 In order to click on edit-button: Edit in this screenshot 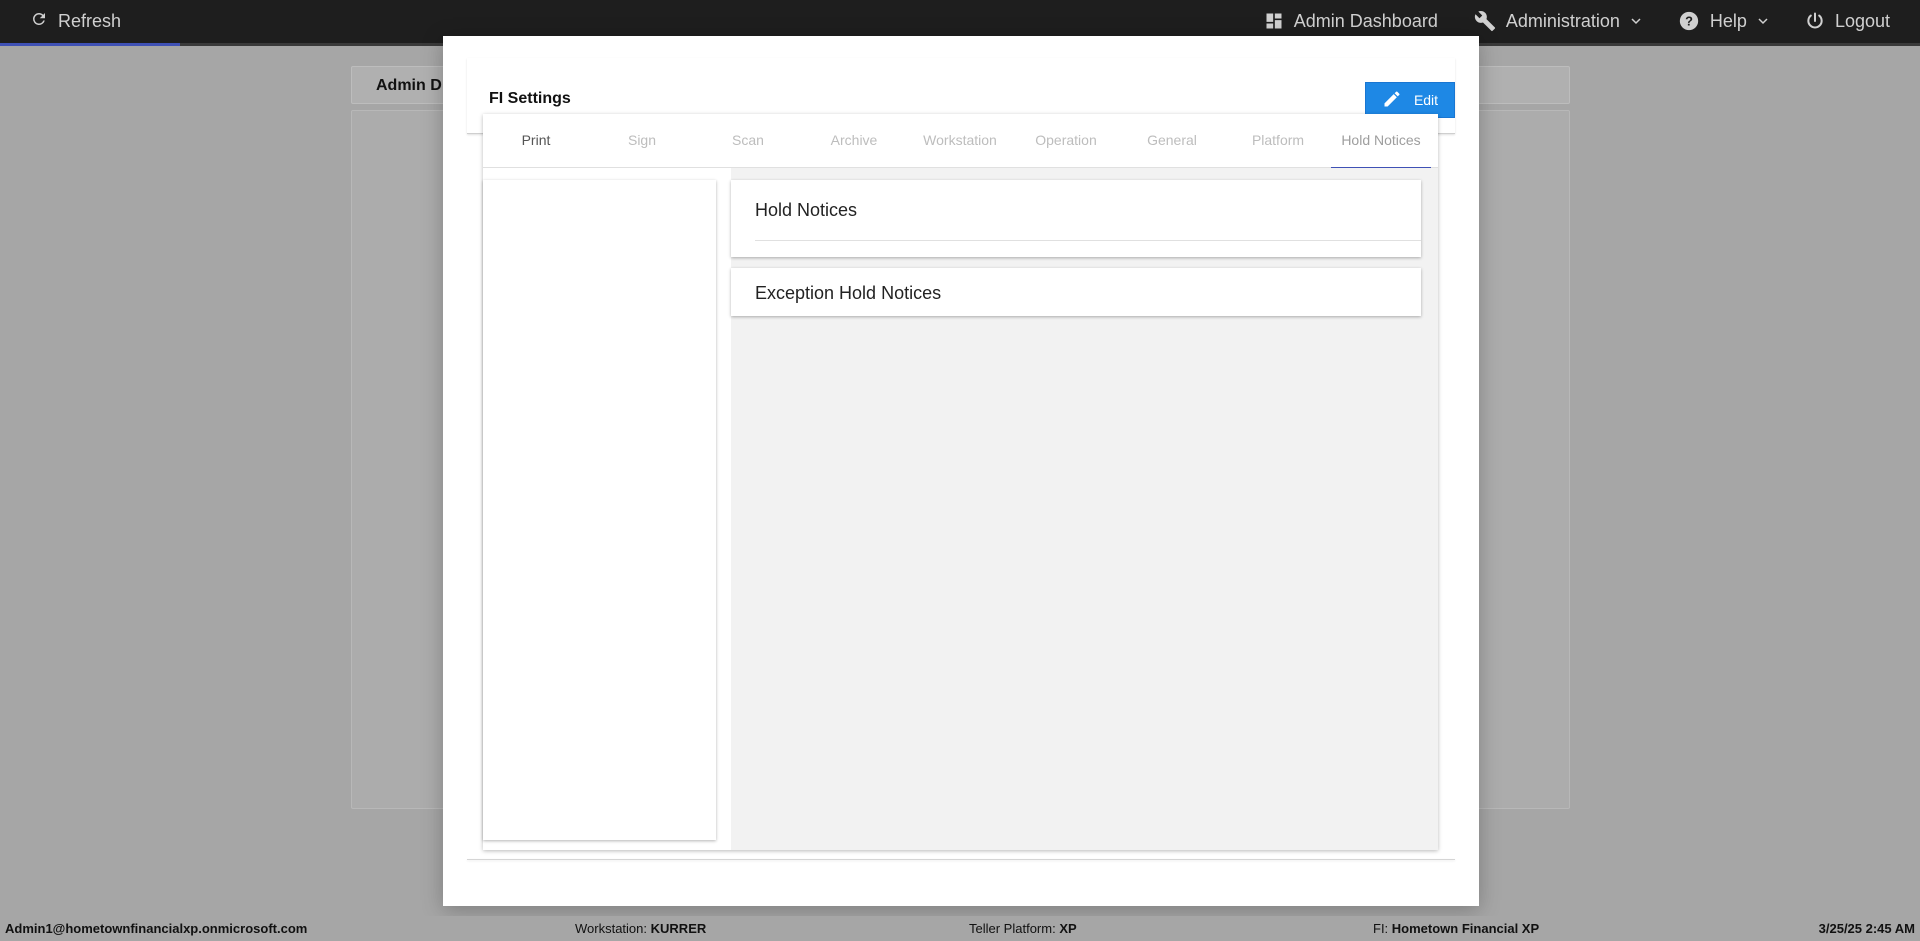, I will do `click(1410, 100)`.